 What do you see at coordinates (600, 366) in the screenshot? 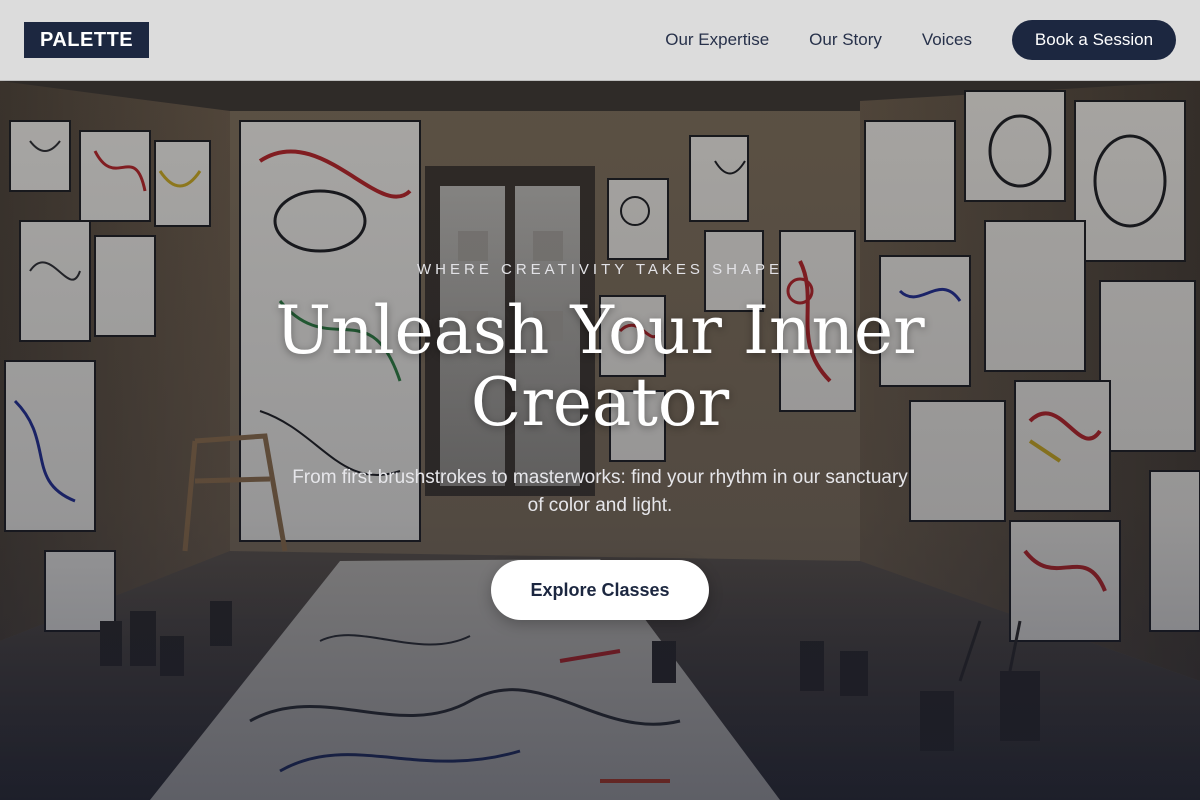
I see `hero-headline: Unleash Your Inner Creator` at bounding box center [600, 366].